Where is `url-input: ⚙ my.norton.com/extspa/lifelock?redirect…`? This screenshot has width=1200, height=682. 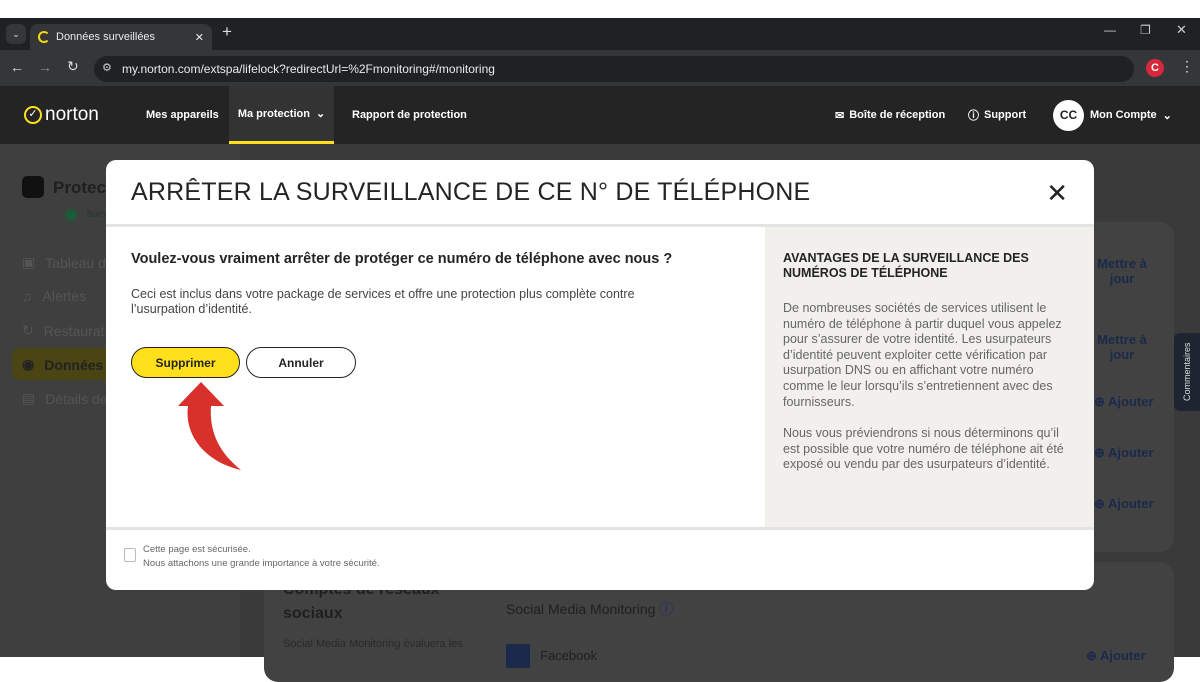 url-input: ⚙ my.norton.com/extspa/lifelock?redirect… is located at coordinates (614, 69).